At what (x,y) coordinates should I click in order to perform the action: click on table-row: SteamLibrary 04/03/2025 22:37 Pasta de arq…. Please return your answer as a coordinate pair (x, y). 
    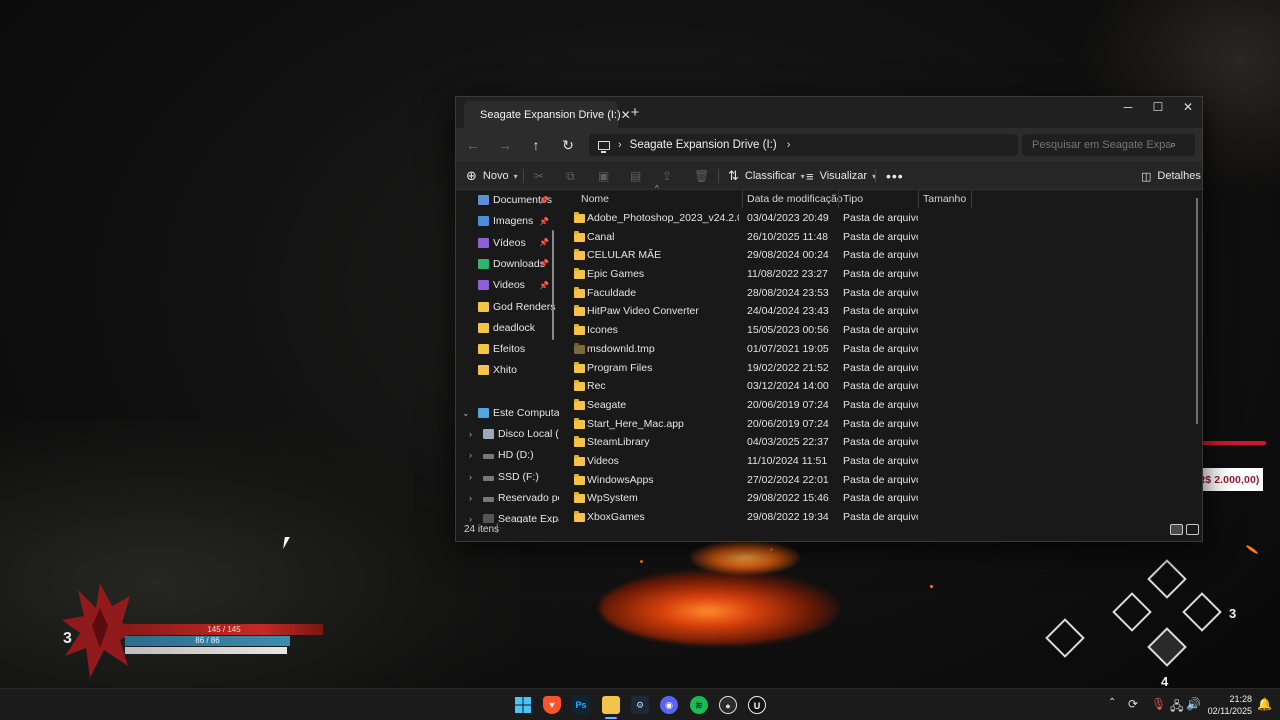
    Looking at the image, I should click on (880, 442).